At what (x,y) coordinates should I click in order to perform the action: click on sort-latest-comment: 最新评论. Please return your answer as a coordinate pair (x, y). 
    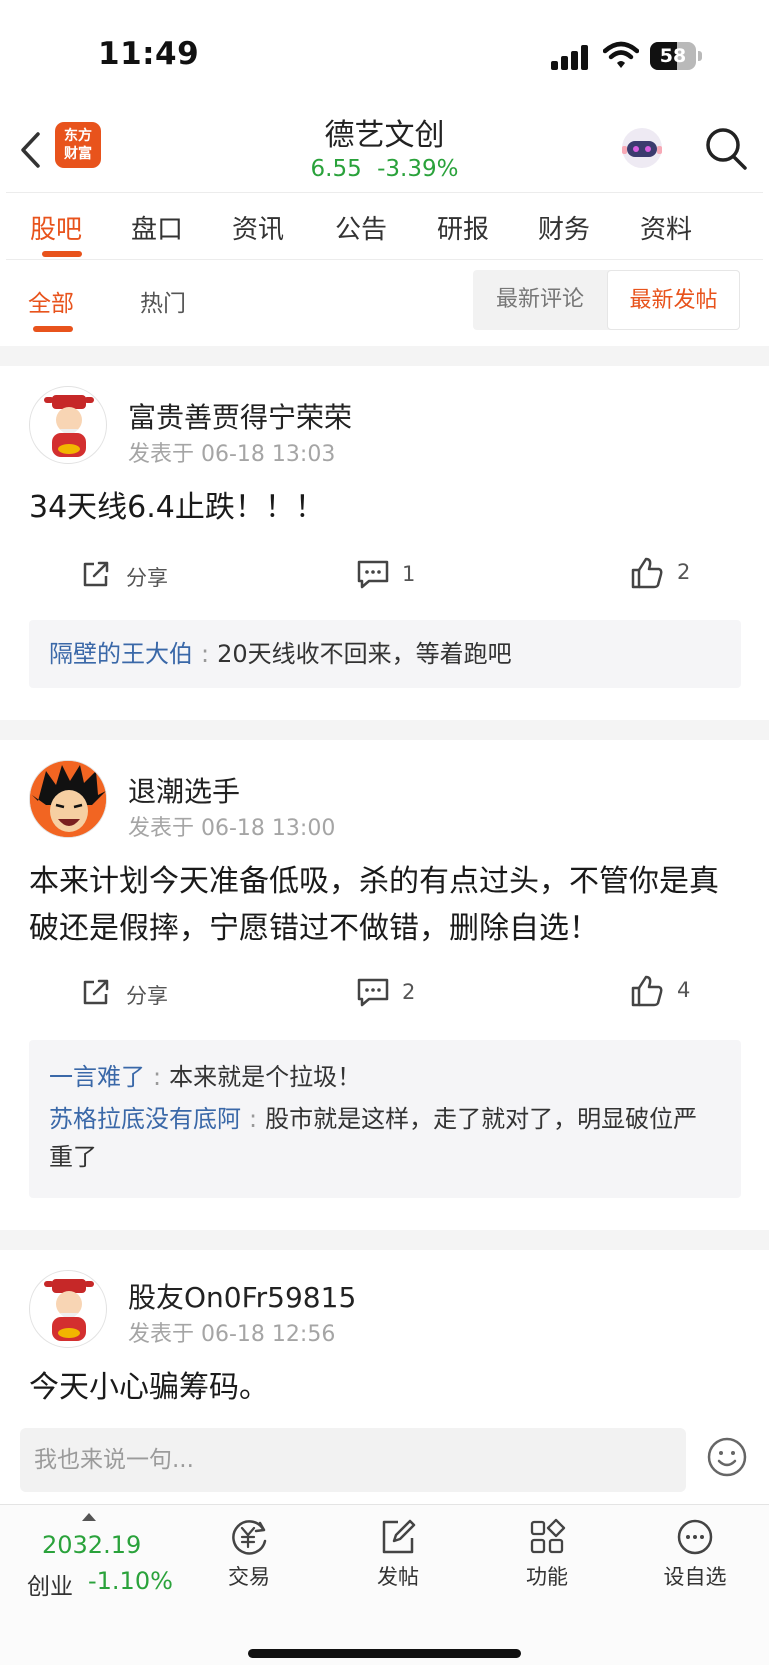
    Looking at the image, I should click on (540, 300).